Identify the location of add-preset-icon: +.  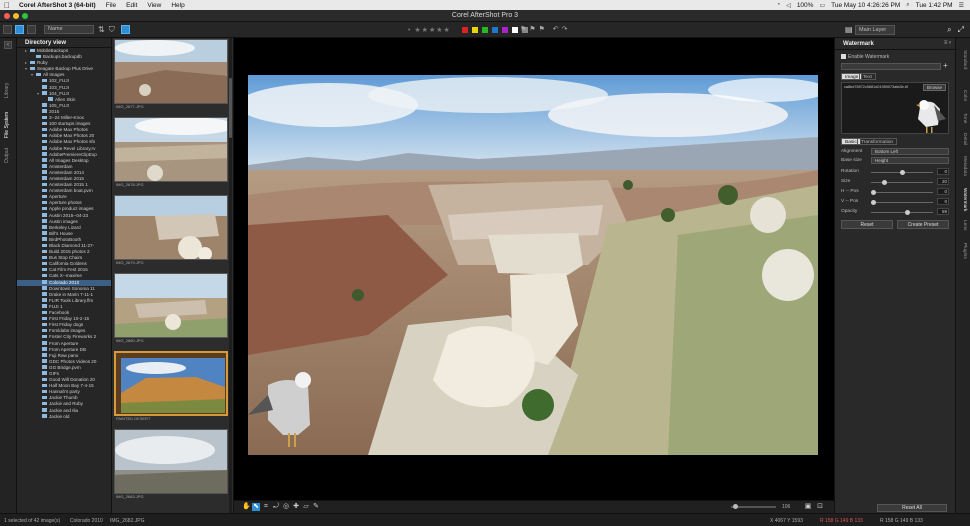
(945, 65).